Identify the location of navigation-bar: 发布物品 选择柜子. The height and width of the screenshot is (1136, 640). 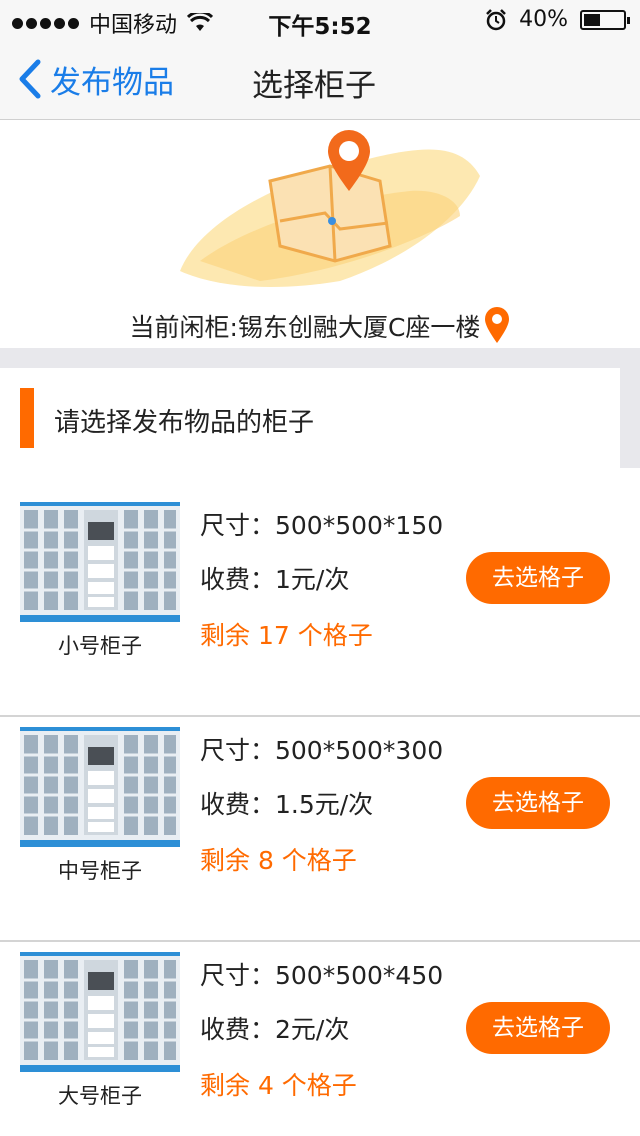
(320, 80).